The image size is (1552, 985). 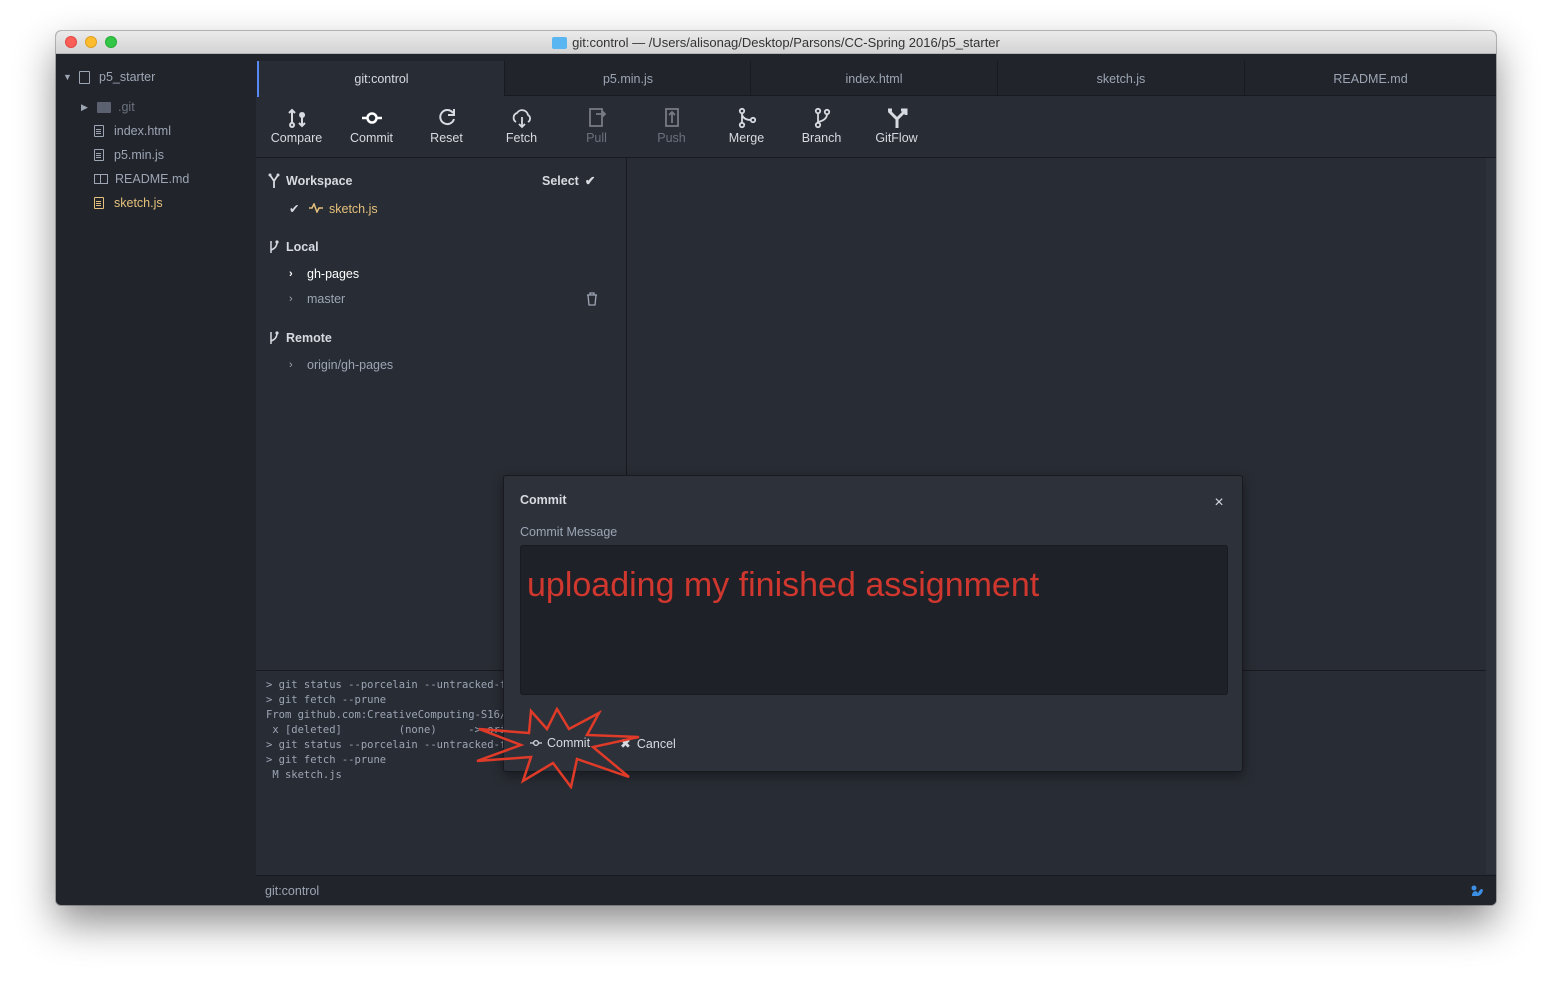 What do you see at coordinates (896, 138) in the screenshot?
I see `tool-label: GitFlow` at bounding box center [896, 138].